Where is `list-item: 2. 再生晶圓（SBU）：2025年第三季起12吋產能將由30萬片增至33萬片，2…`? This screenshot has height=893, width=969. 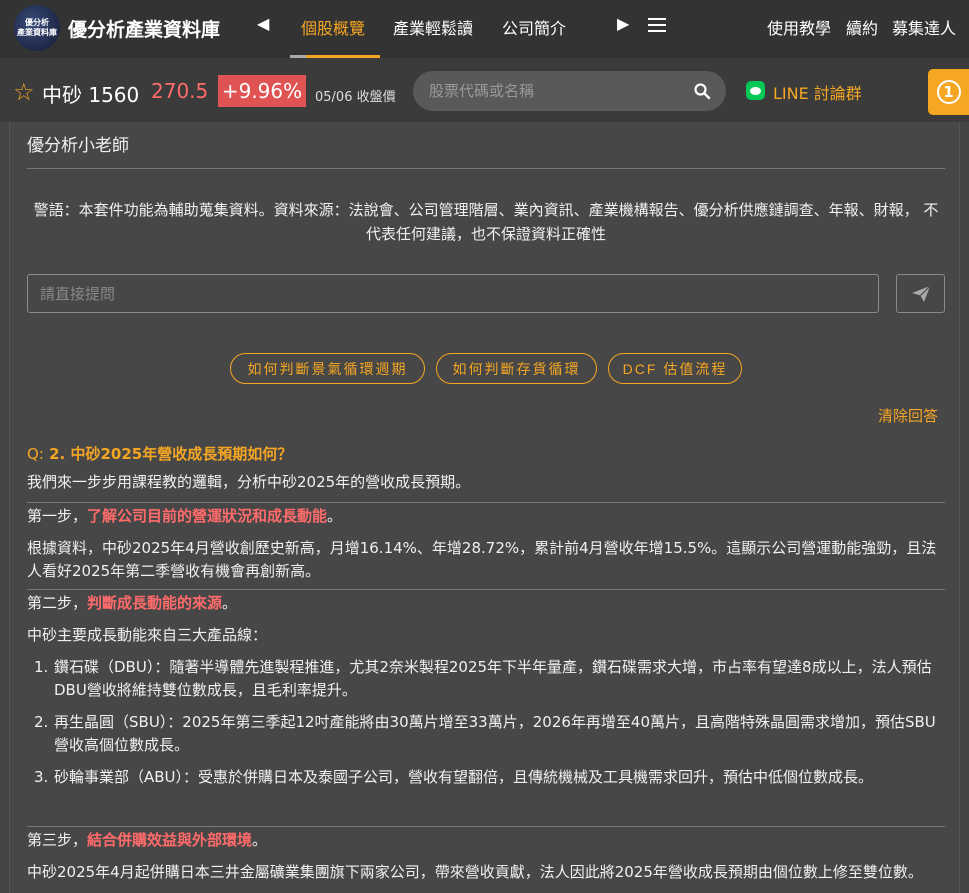
list-item: 2. 再生晶圓（SBU）：2025年第三季起12吋產能將由30萬片增至33萬片，2… is located at coordinates (485, 733).